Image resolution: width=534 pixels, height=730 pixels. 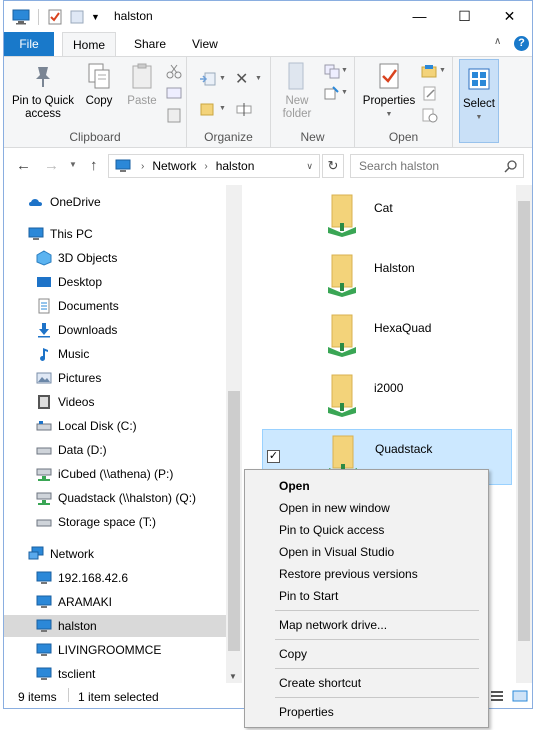 I want to click on content-scrollbar-thumb, so click(x=524, y=421).